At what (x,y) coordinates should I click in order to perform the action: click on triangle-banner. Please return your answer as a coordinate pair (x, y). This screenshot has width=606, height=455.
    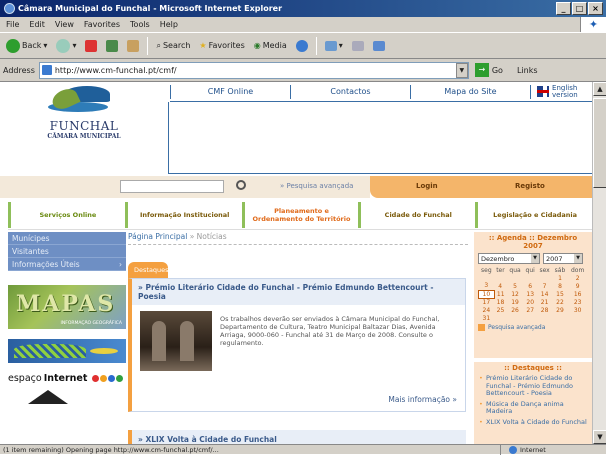
    Looking at the image, I should click on (48, 397).